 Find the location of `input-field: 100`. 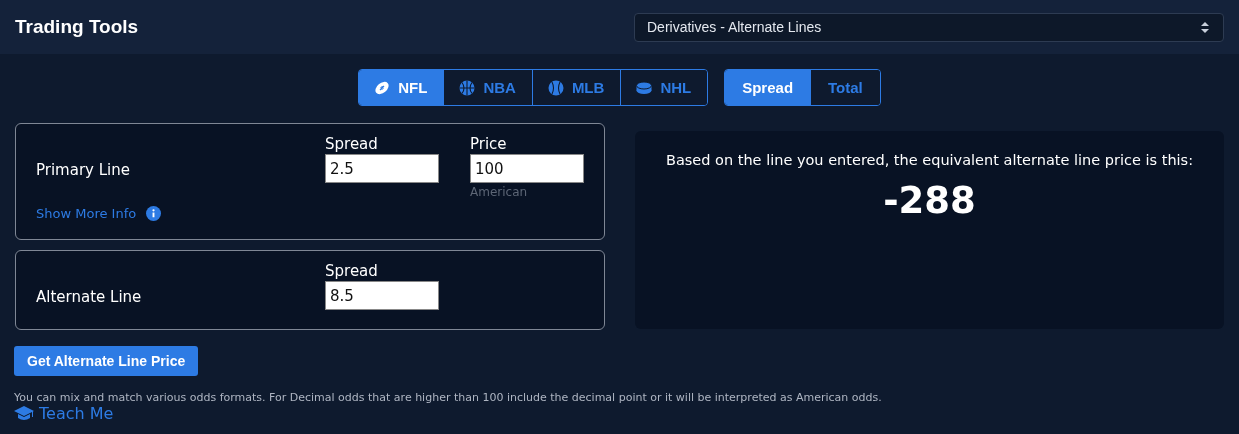

input-field: 100 is located at coordinates (527, 168).